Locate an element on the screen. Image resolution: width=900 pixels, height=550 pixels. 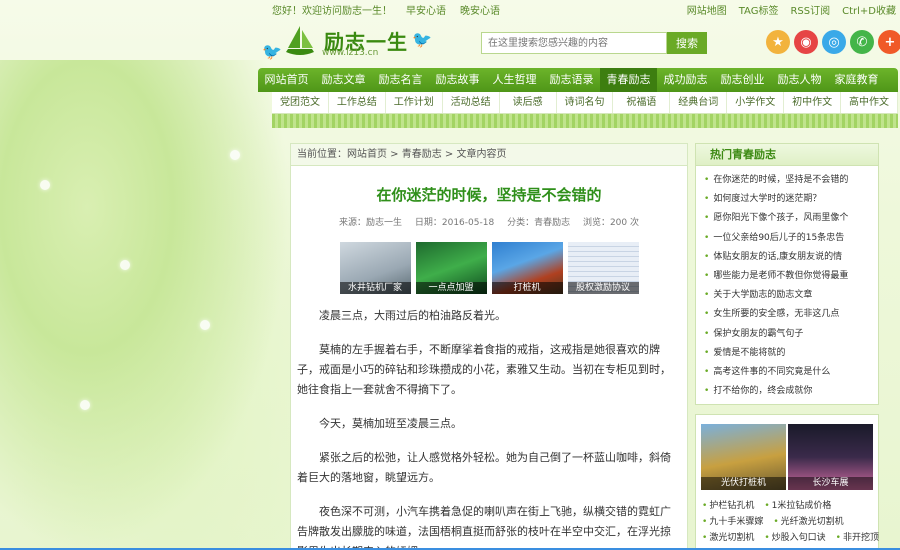
logo-url: www.lz13.cn is located at coordinates (350, 53).